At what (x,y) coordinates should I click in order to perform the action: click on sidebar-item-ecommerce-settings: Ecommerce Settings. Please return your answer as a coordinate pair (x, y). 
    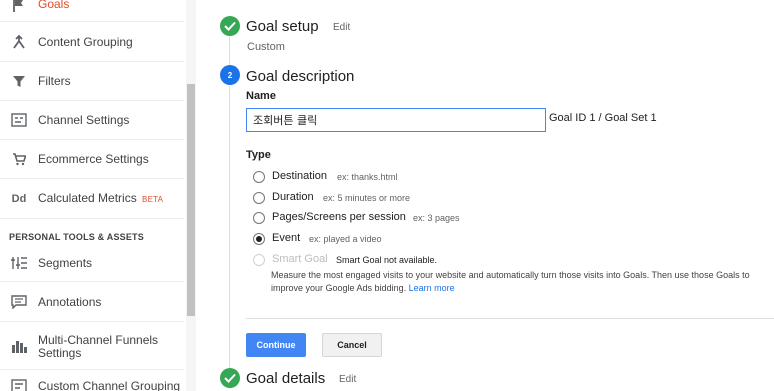
    Looking at the image, I should click on (92, 159).